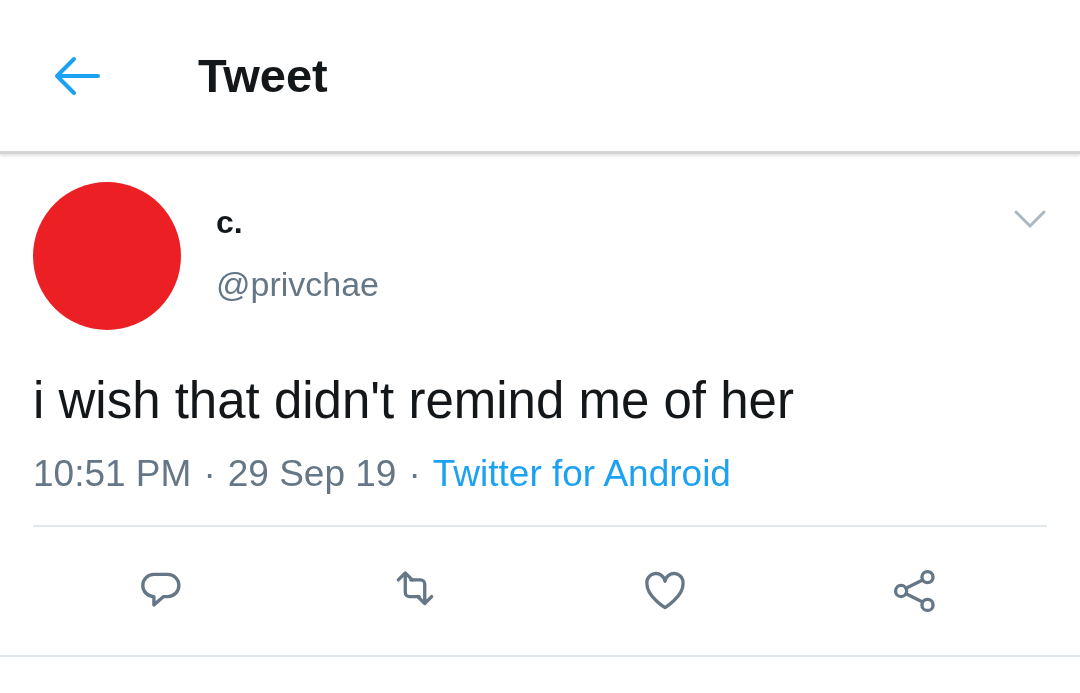 Image resolution: width=1080 pixels, height=693 pixels. What do you see at coordinates (230, 222) in the screenshot?
I see `user-name: c.` at bounding box center [230, 222].